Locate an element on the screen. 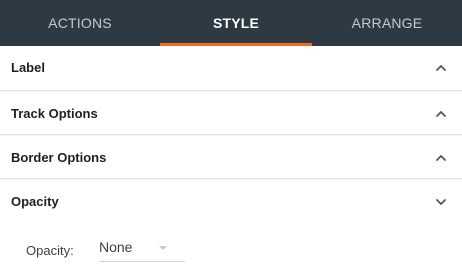 The image size is (462, 276). section-title: Track Options is located at coordinates (54, 113).